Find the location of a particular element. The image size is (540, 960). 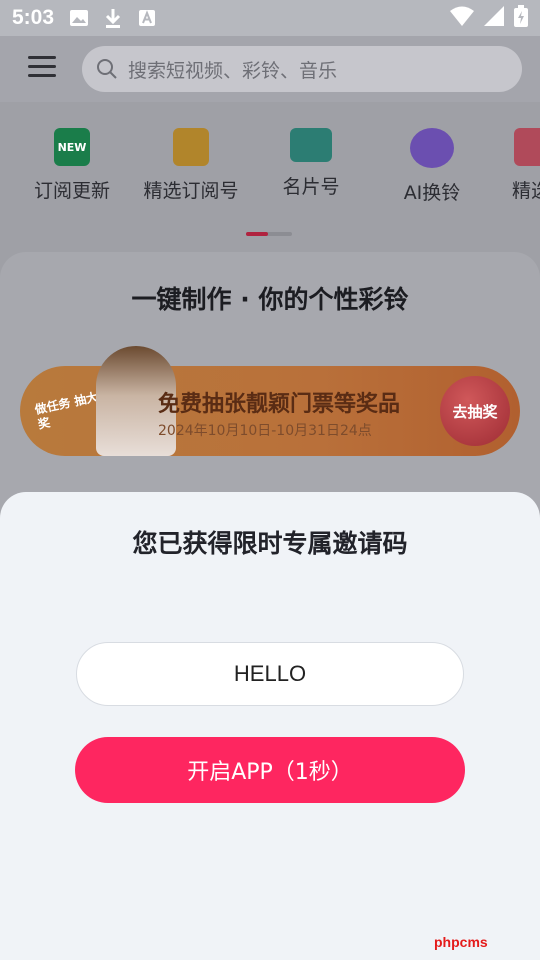

shortcut-business-card: 名片号 is located at coordinates (311, 160).